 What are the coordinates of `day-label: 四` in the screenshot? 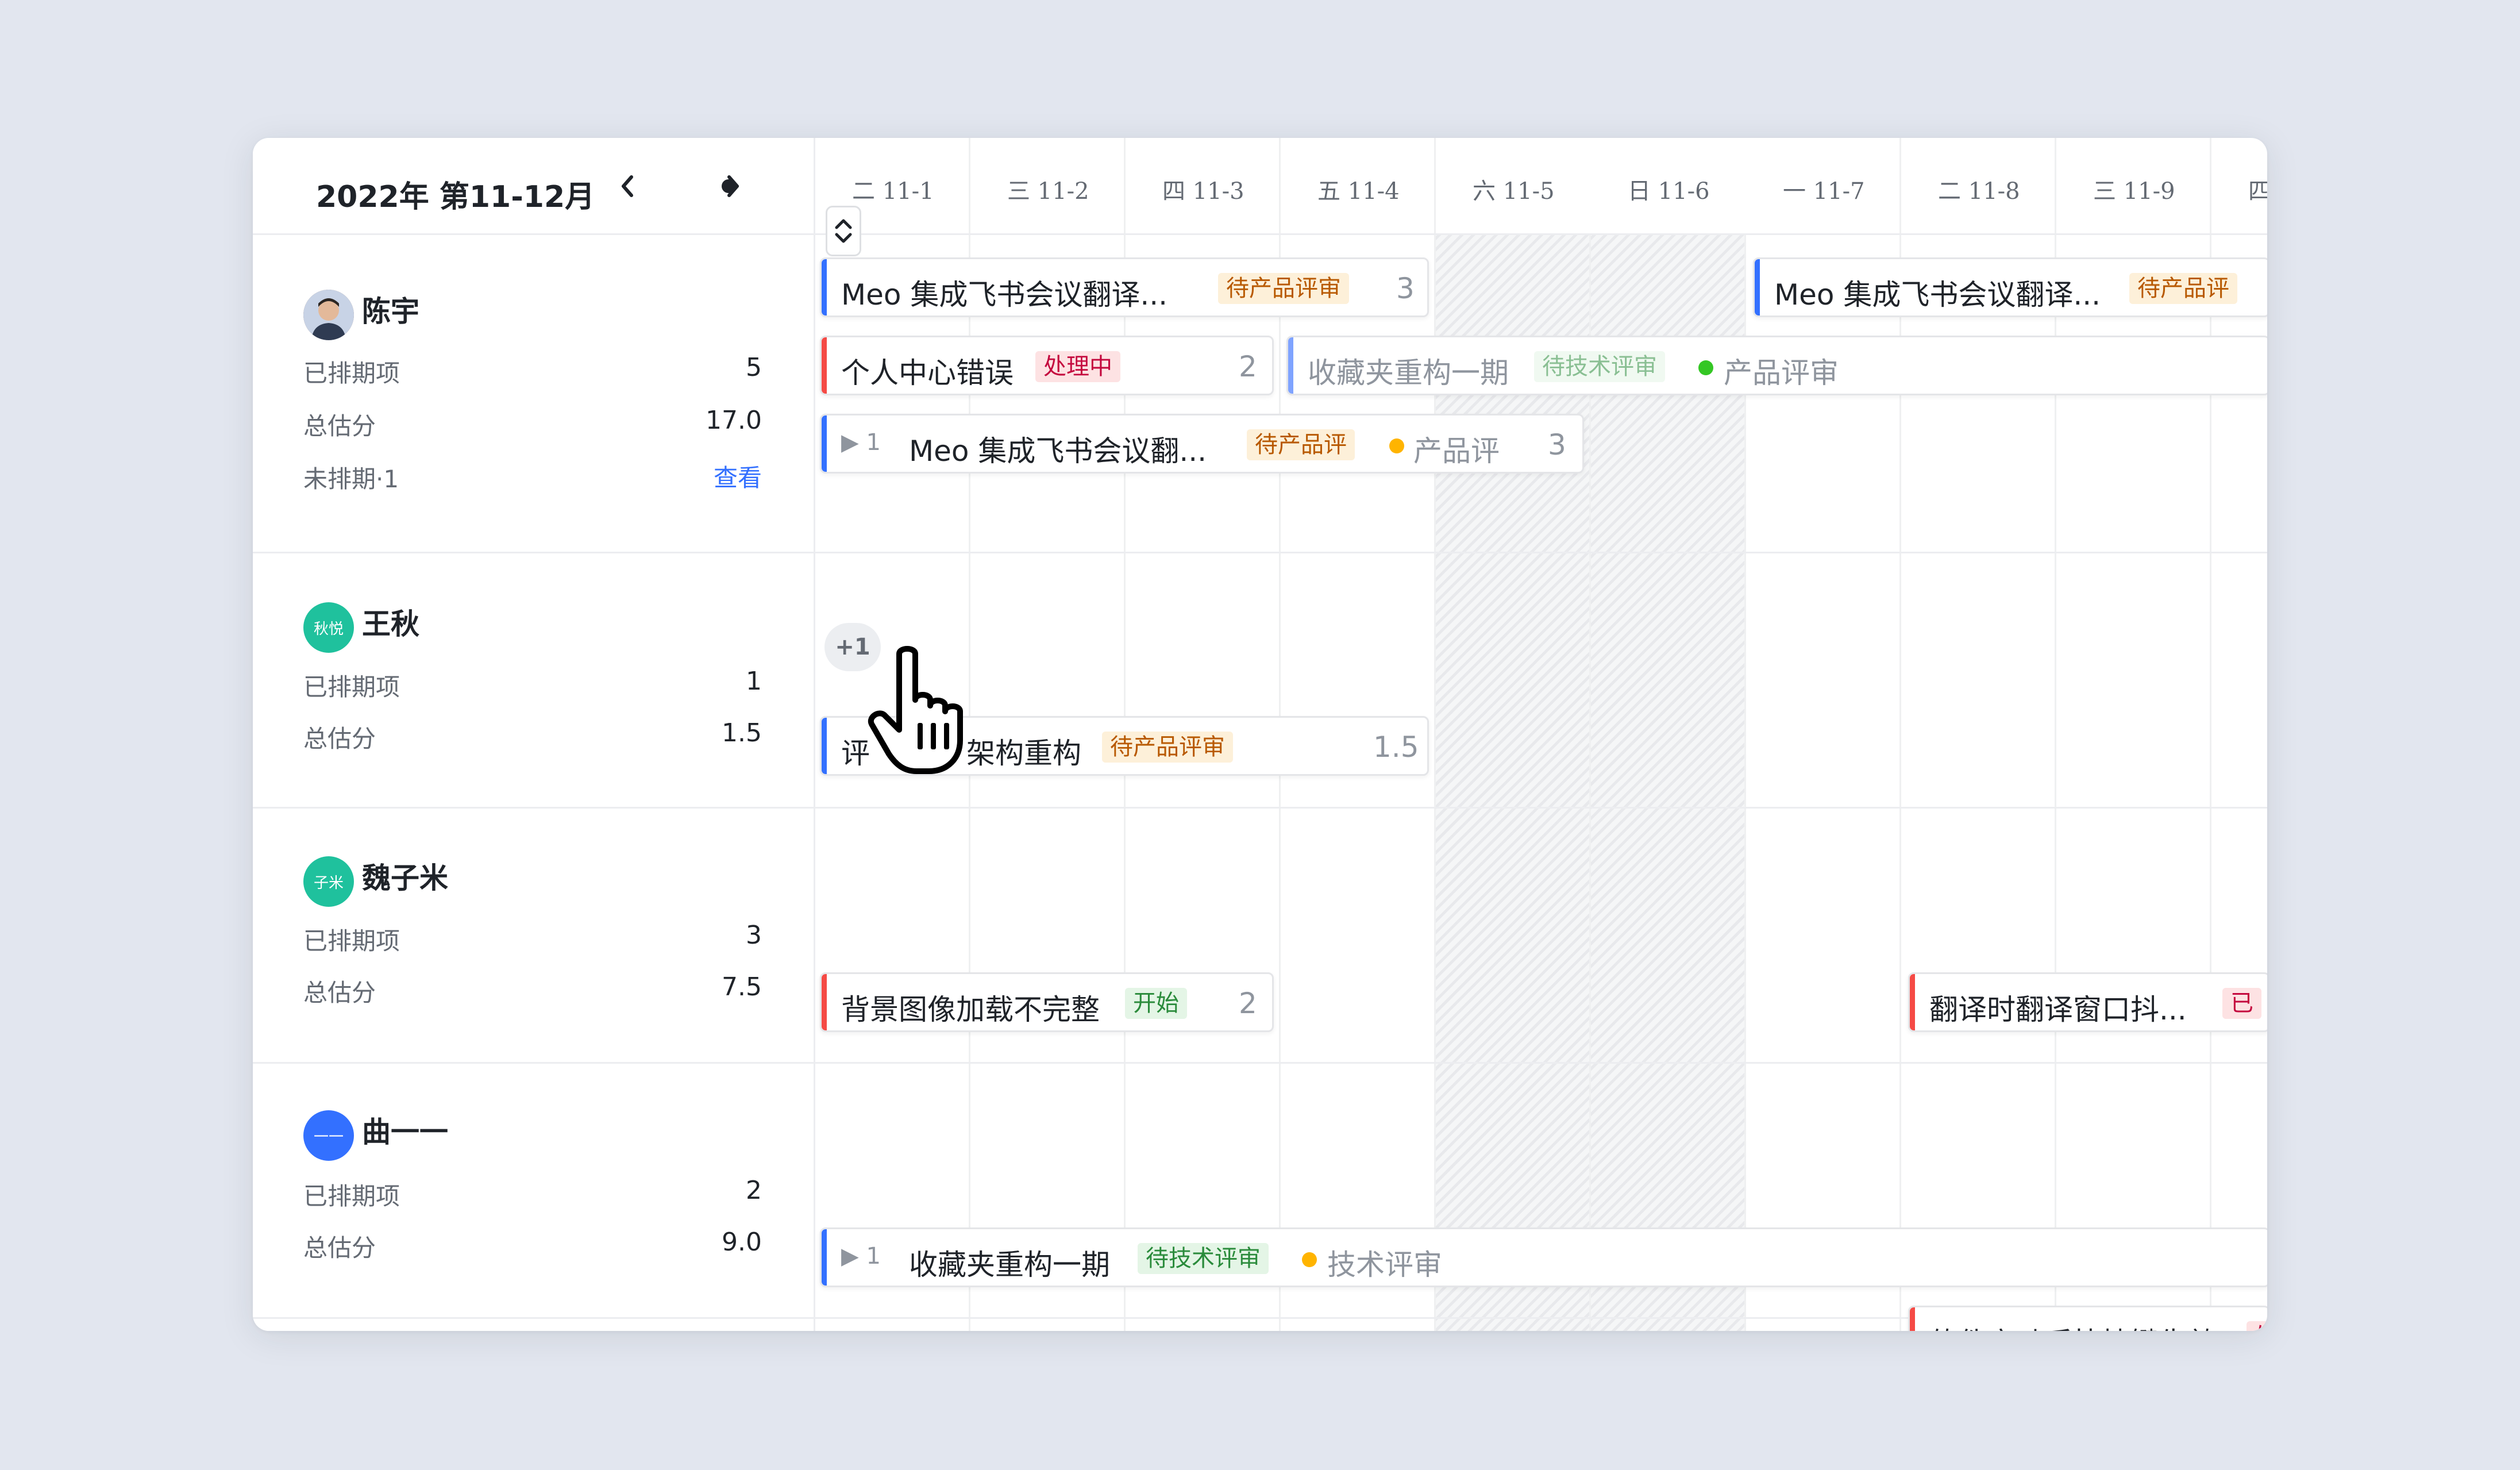 It's located at (2257, 191).